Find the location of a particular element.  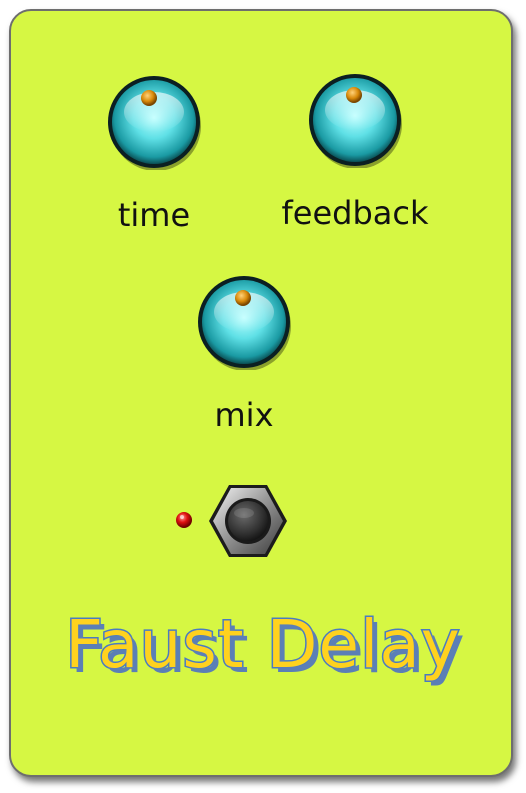

mix-knob is located at coordinates (244, 322).